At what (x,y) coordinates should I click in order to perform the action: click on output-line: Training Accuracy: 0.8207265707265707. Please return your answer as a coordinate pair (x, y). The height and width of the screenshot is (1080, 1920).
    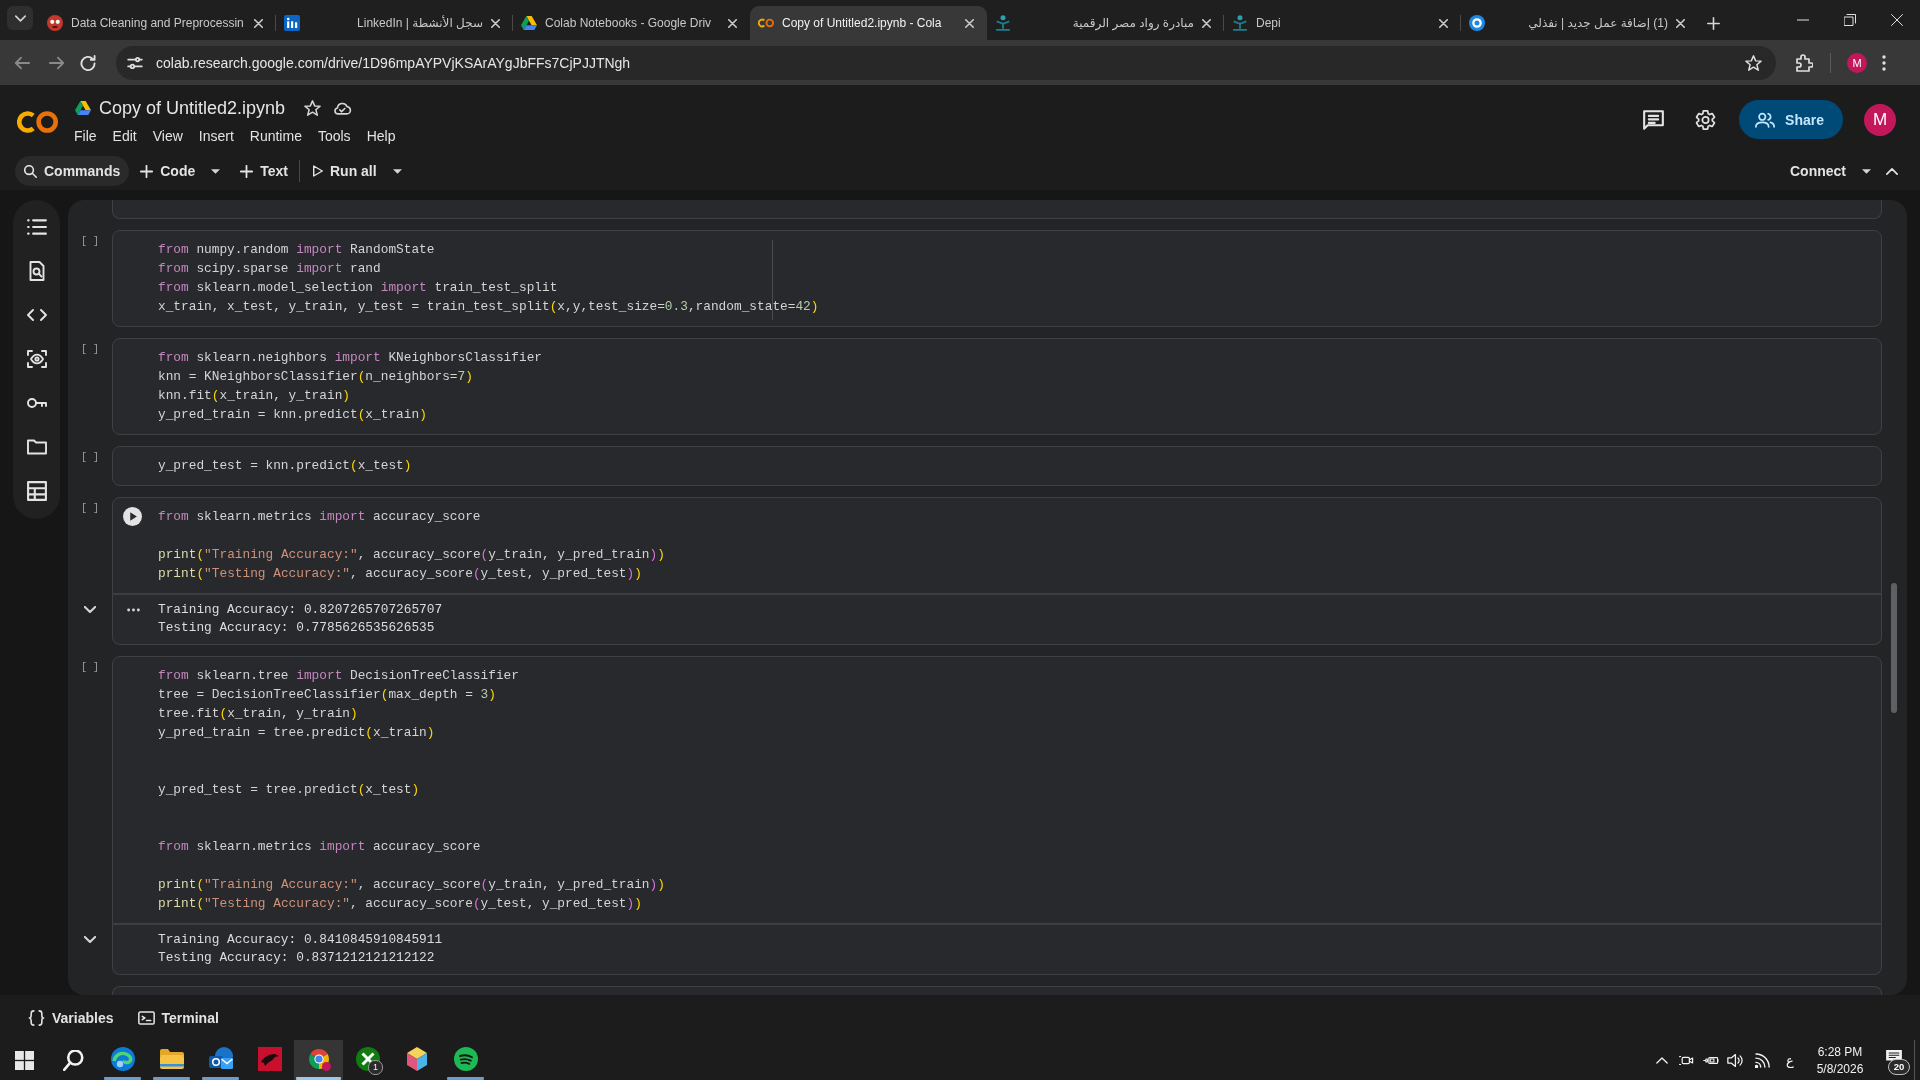
    Looking at the image, I should click on (300, 610).